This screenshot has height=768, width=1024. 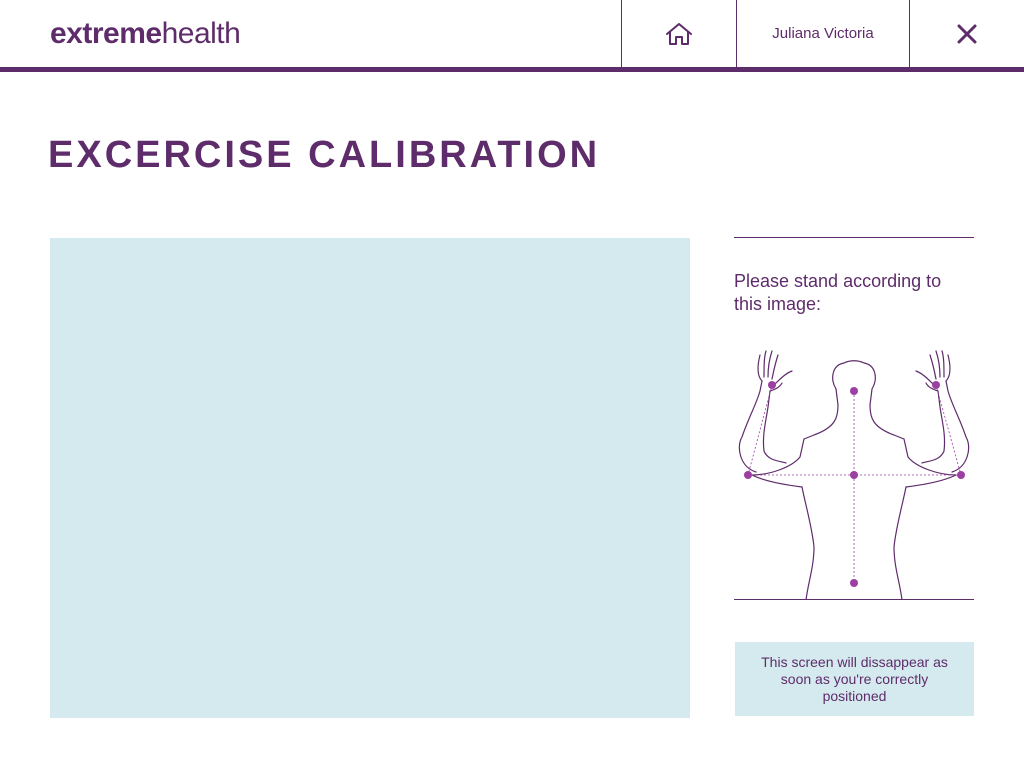 I want to click on home-button, so click(x=678, y=33).